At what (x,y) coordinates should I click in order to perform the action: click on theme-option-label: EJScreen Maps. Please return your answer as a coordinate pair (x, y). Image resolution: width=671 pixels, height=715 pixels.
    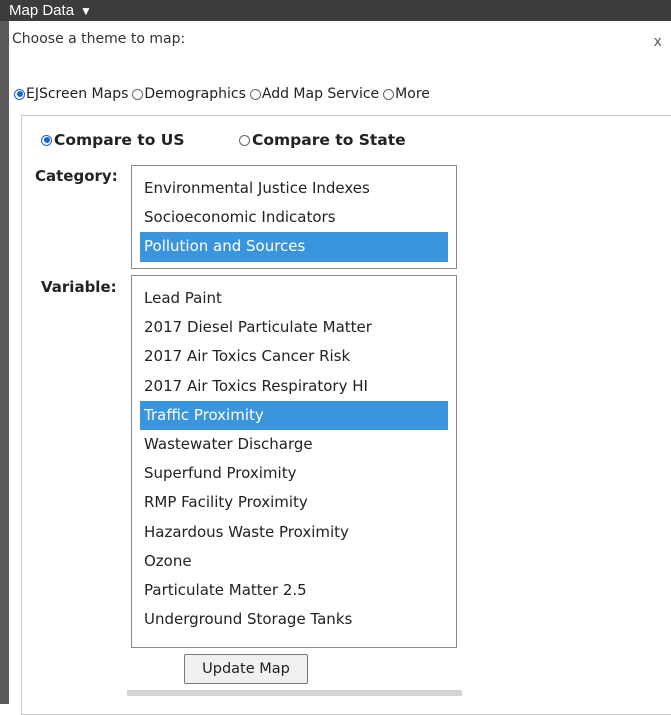
    Looking at the image, I should click on (77, 94).